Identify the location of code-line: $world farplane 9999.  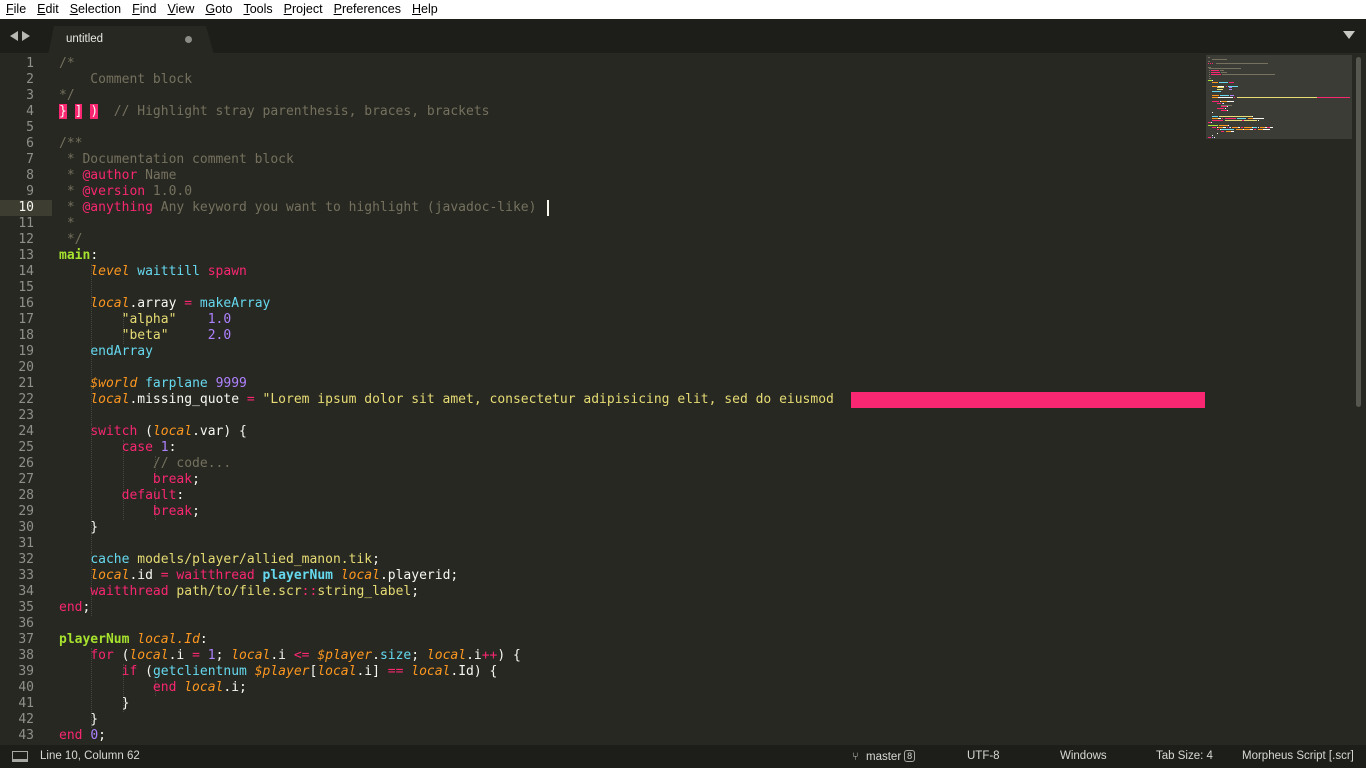
(153, 384).